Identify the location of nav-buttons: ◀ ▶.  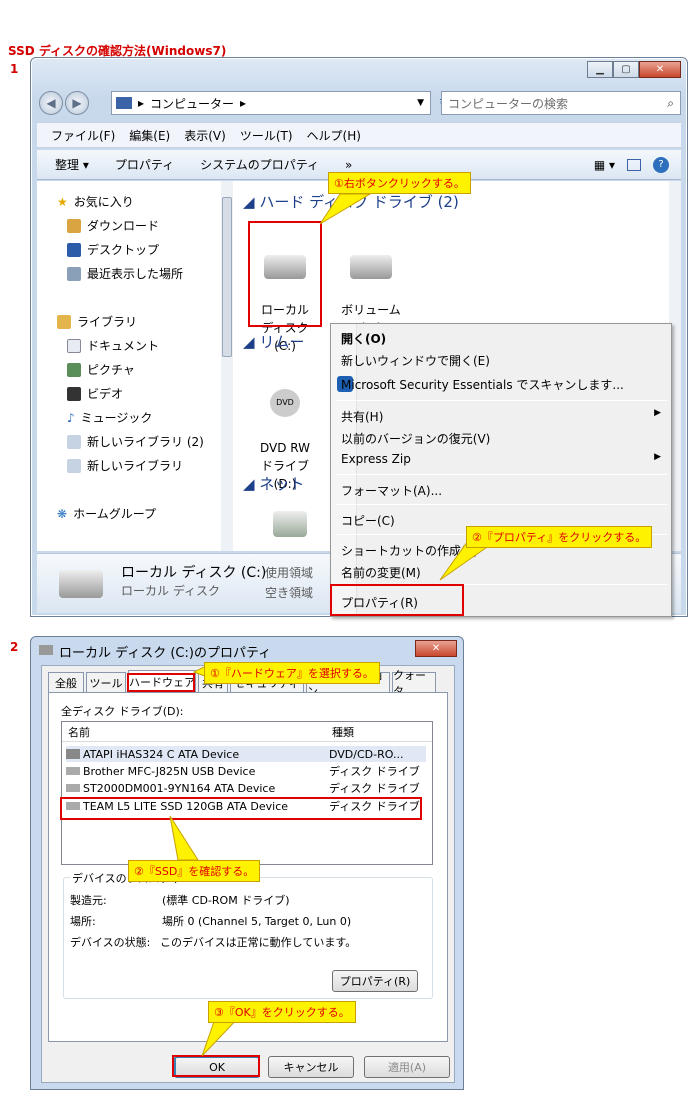
(64, 103).